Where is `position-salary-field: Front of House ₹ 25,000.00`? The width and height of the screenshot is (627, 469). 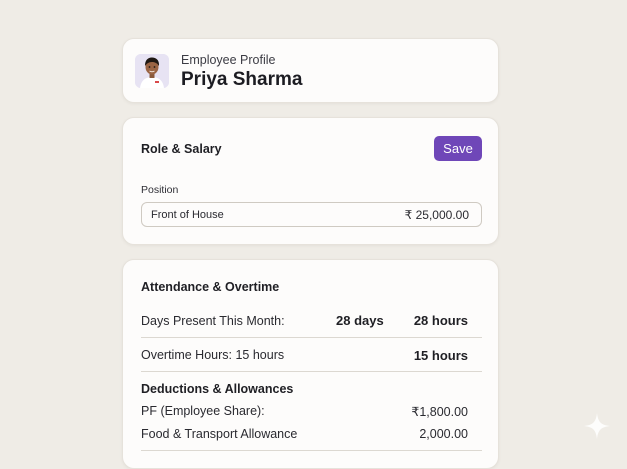
position-salary-field: Front of House ₹ 25,000.00 is located at coordinates (311, 214).